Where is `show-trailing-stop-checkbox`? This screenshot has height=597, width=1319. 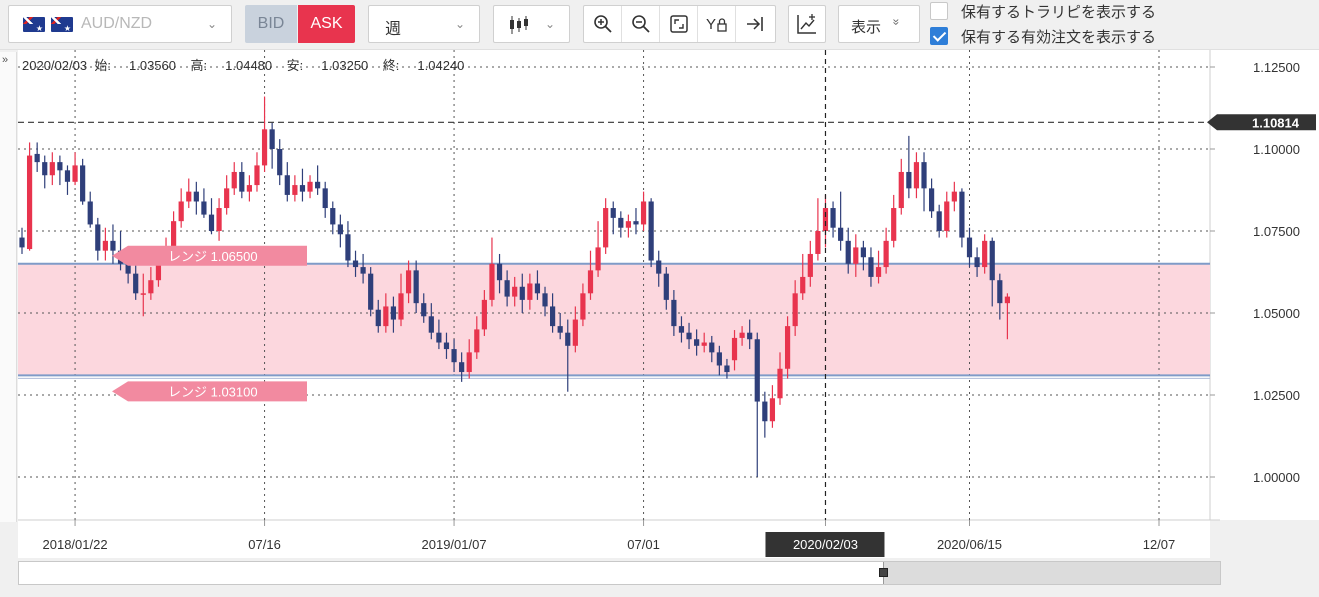
show-trailing-stop-checkbox is located at coordinates (939, 11).